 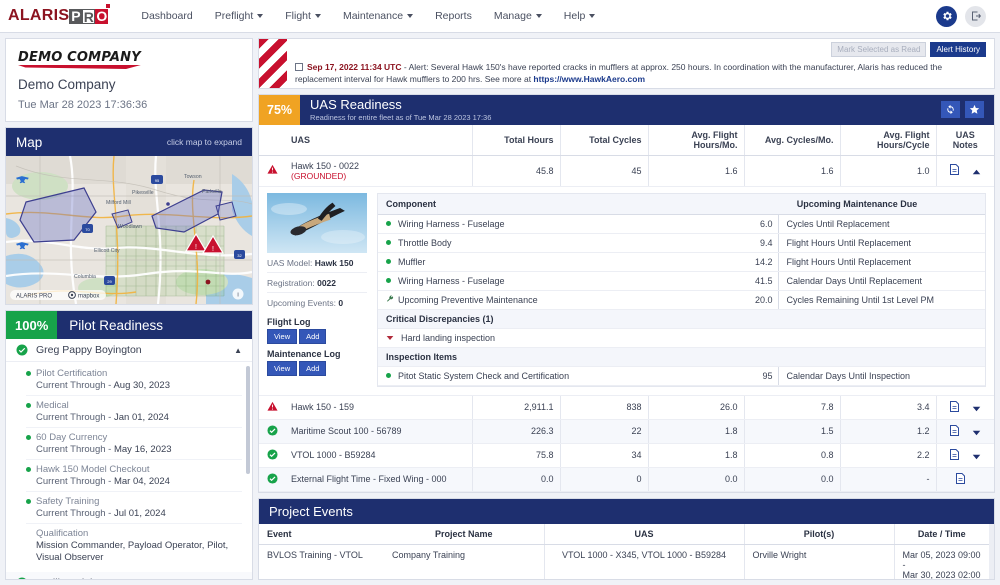 I want to click on credential-through: Current Through - Aug 30, 2023, so click(x=139, y=385).